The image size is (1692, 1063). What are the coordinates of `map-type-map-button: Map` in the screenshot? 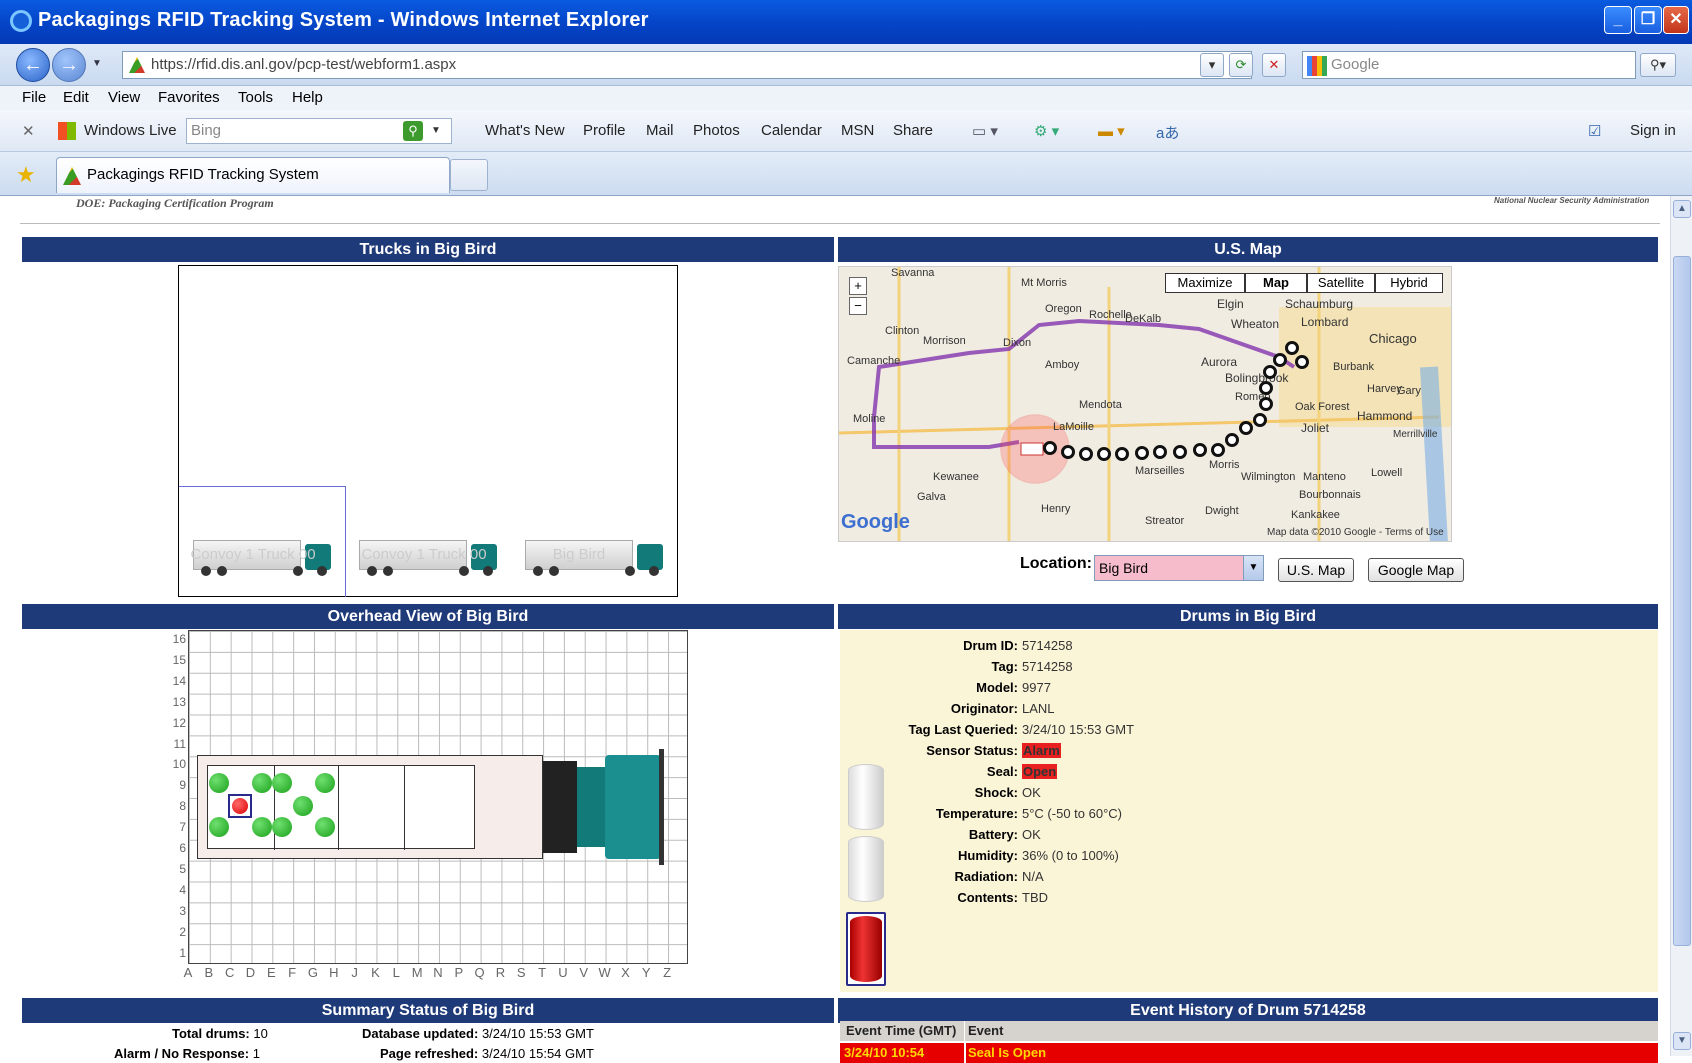 It's located at (1276, 283).